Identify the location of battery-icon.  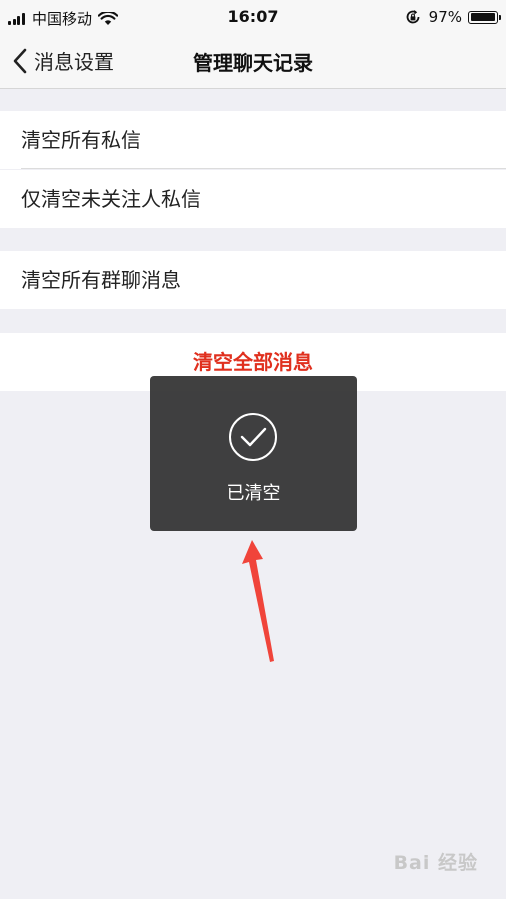
(484, 17).